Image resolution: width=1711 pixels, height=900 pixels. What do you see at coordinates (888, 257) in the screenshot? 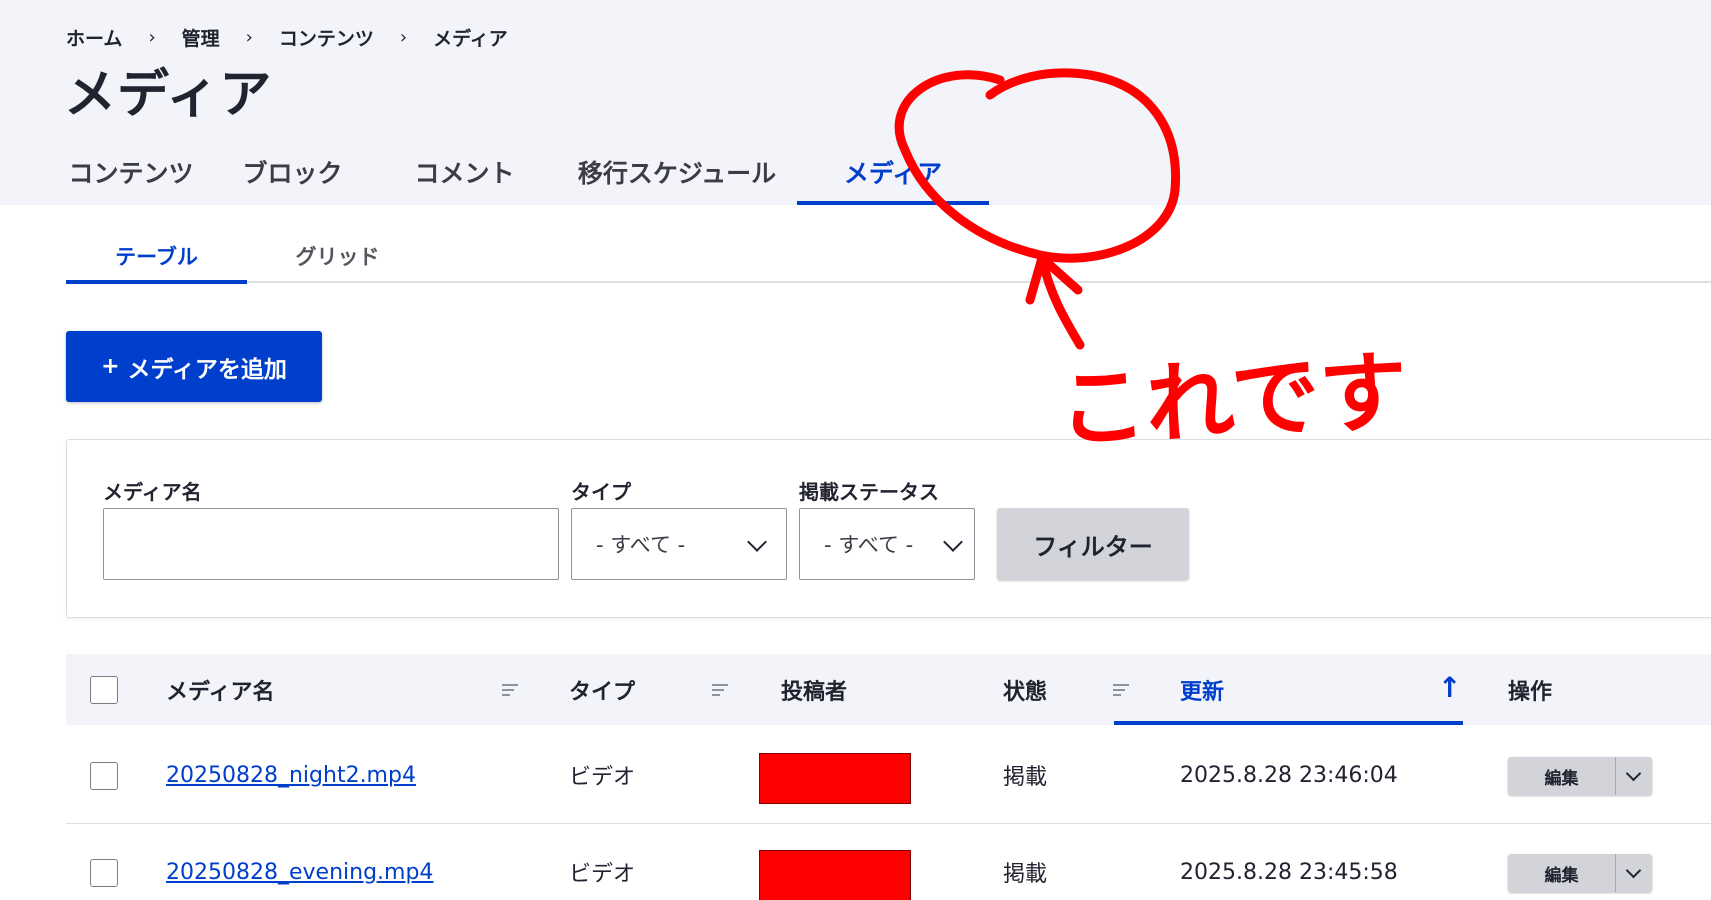
I see `secondary-tabs: テーブル グリッド` at bounding box center [888, 257].